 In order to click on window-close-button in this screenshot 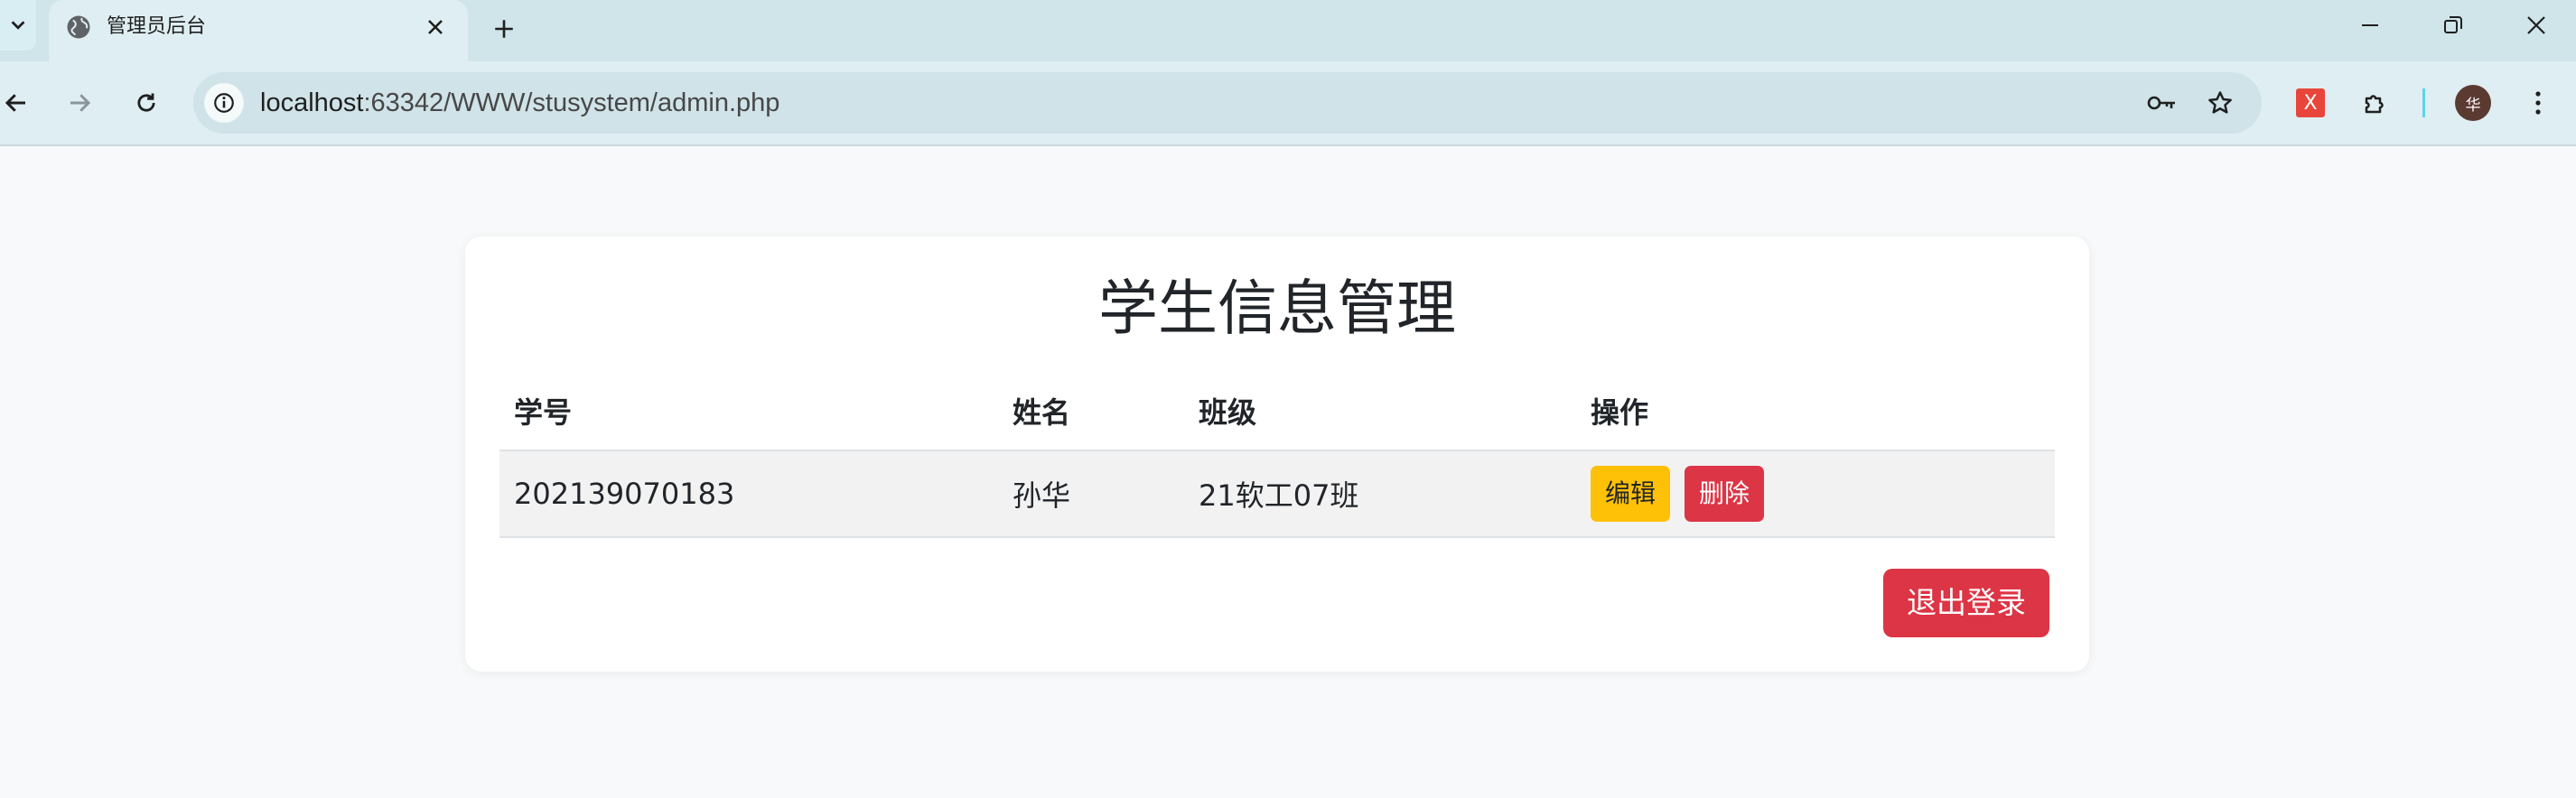, I will do `click(2534, 26)`.